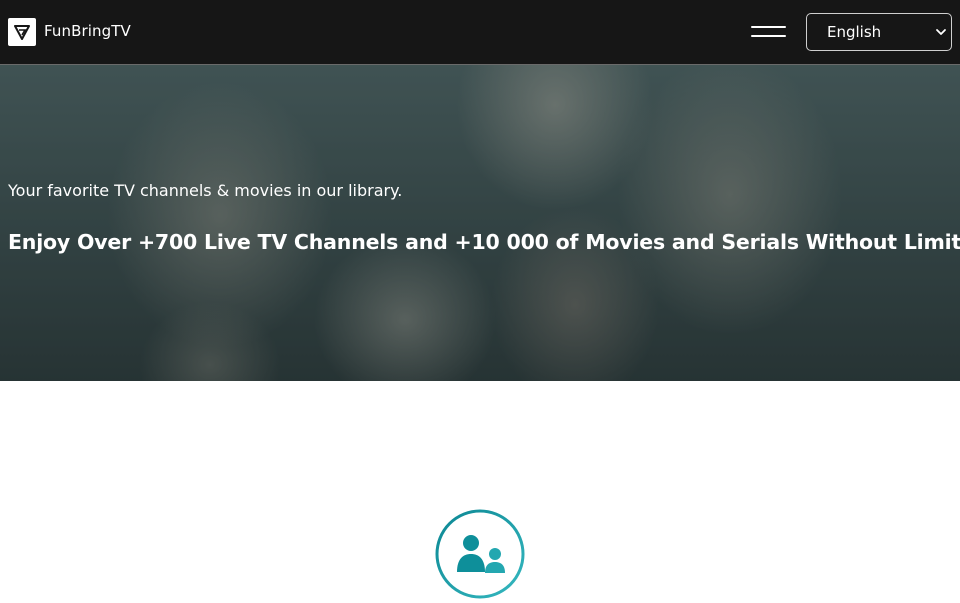 This screenshot has height=603, width=960. I want to click on top-navbar: FunBringTV English, so click(480, 32).